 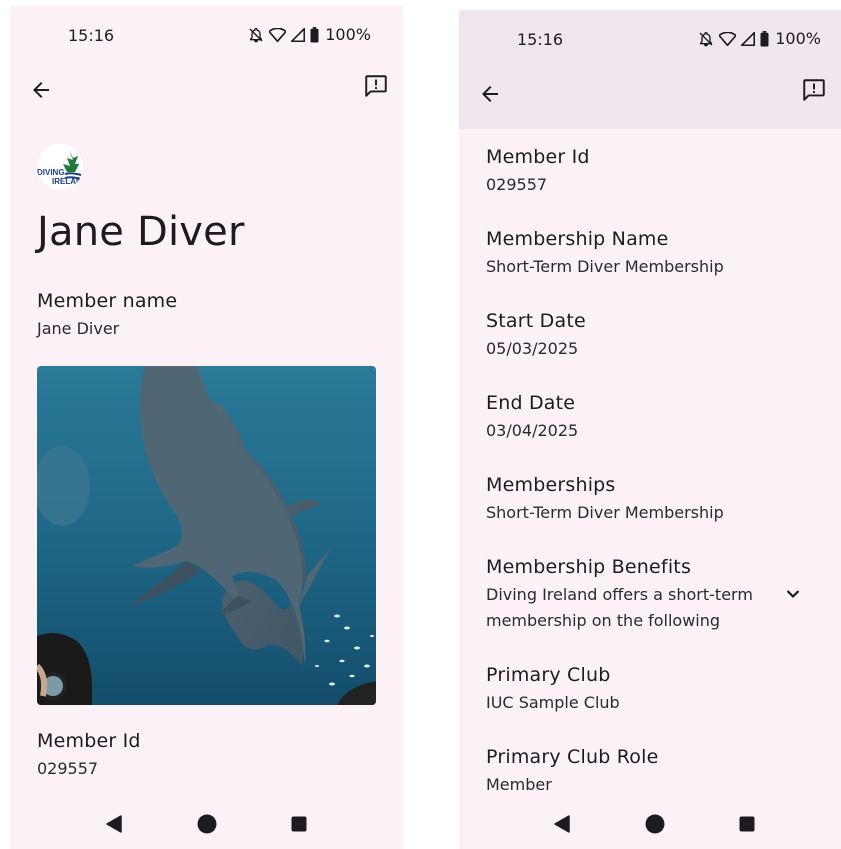 I want to click on field-value: IUC Sample Club, so click(x=553, y=702).